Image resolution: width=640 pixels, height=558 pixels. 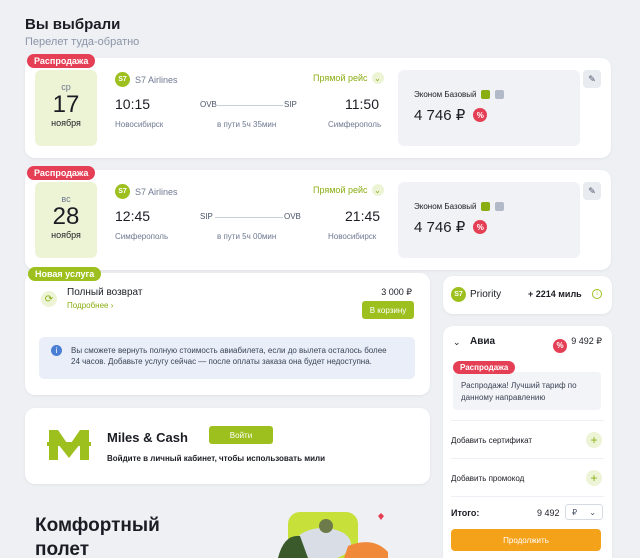 What do you see at coordinates (139, 124) in the screenshot?
I see `departure-city: Новосибирск` at bounding box center [139, 124].